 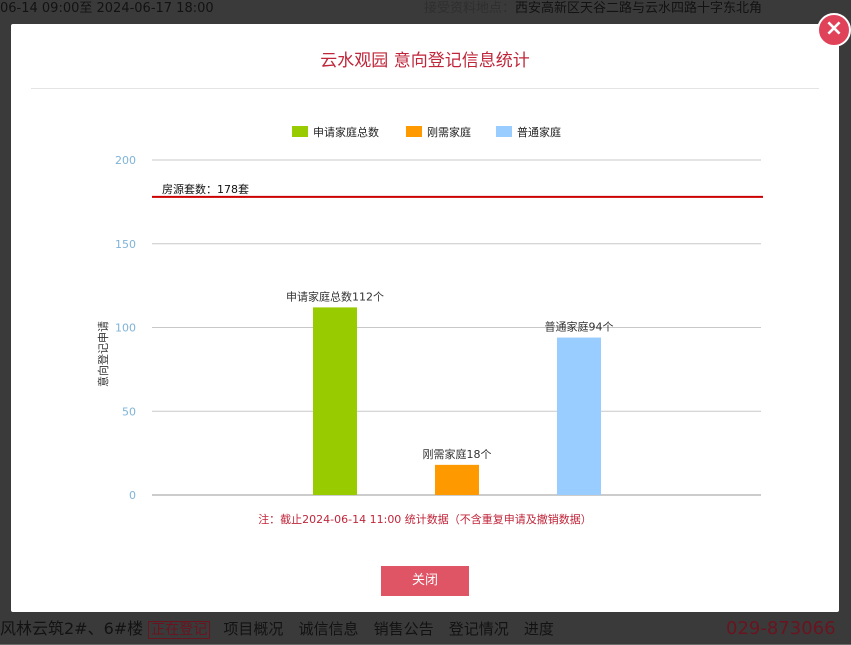 I want to click on legend-label: 刚需家庭, so click(x=449, y=132).